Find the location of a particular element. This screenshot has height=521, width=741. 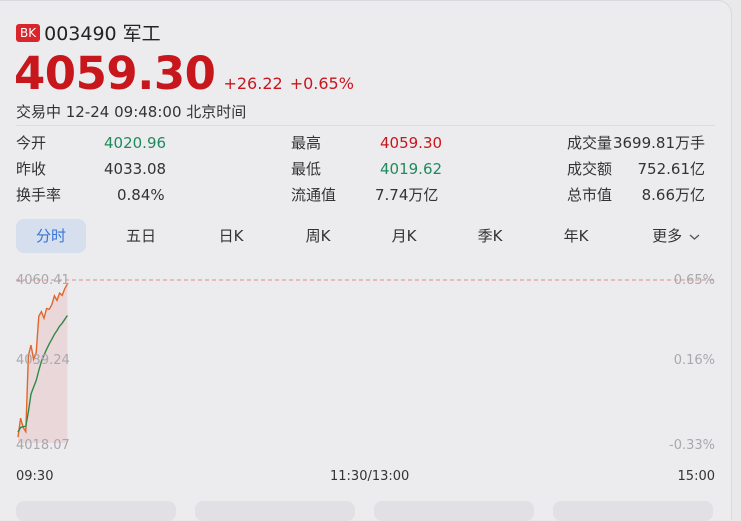

stat-value: 4019.62 is located at coordinates (411, 169).